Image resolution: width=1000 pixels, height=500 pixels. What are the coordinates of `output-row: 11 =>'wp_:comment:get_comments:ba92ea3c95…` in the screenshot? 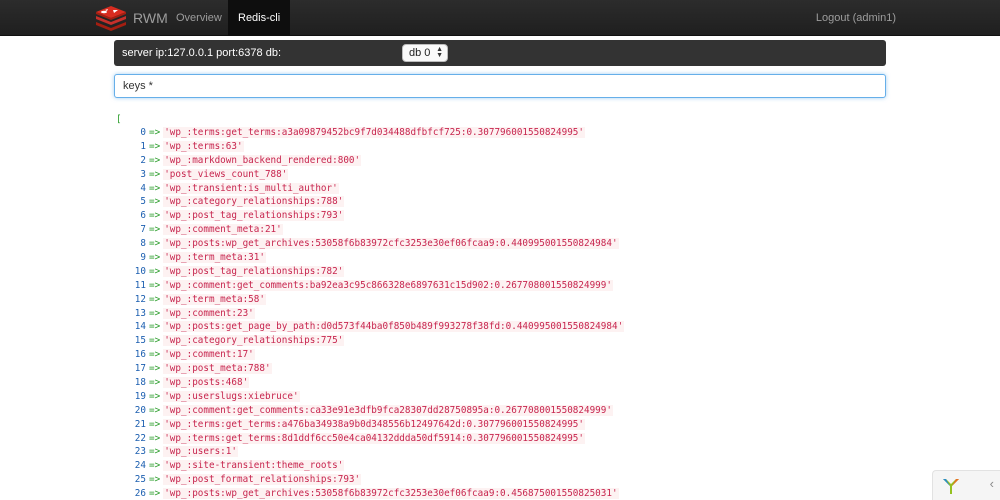 It's located at (506, 286).